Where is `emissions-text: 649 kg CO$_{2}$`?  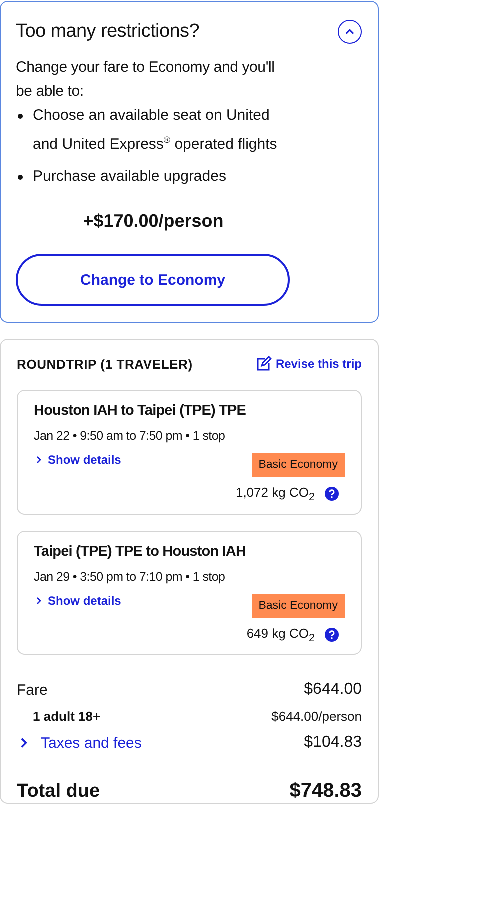
emissions-text: 649 kg CO$_{2}$ is located at coordinates (280, 635).